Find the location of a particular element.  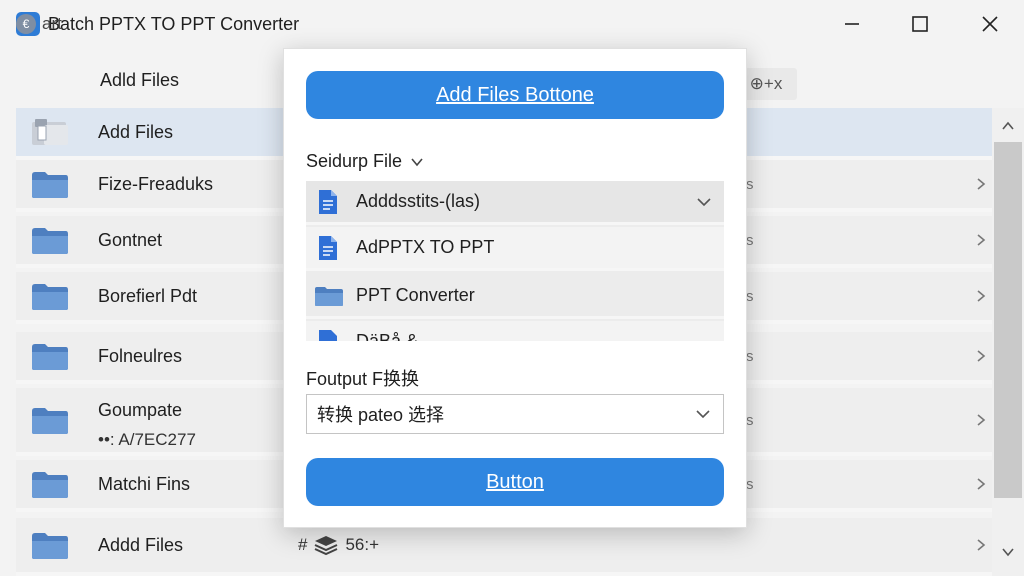

start-button: € art is located at coordinates (39, 24).